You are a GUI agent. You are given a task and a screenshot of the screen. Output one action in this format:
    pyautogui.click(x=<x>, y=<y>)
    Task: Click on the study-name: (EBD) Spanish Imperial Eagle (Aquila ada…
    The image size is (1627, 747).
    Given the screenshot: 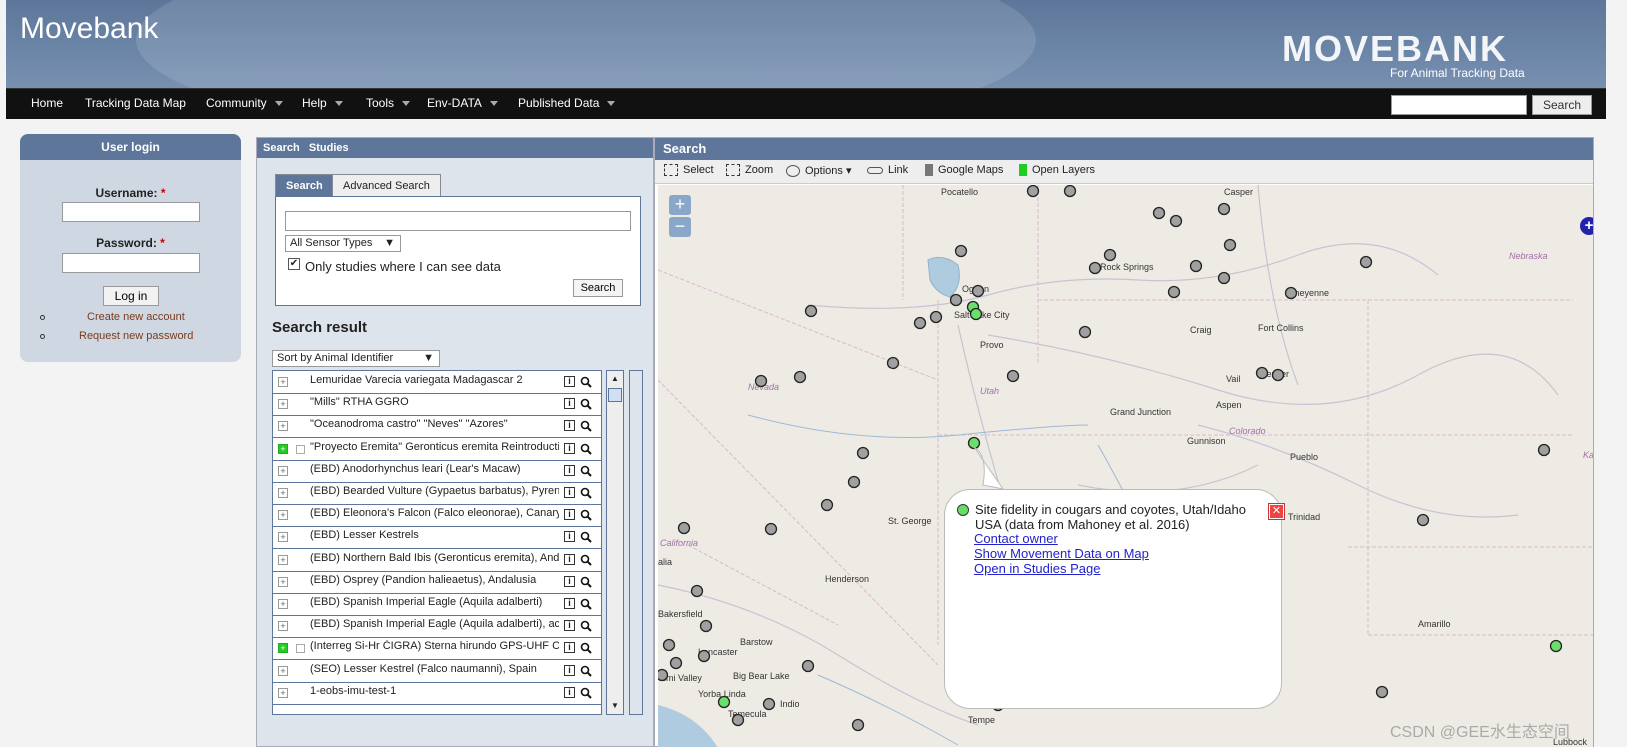 What is the action you would take?
    pyautogui.click(x=434, y=624)
    